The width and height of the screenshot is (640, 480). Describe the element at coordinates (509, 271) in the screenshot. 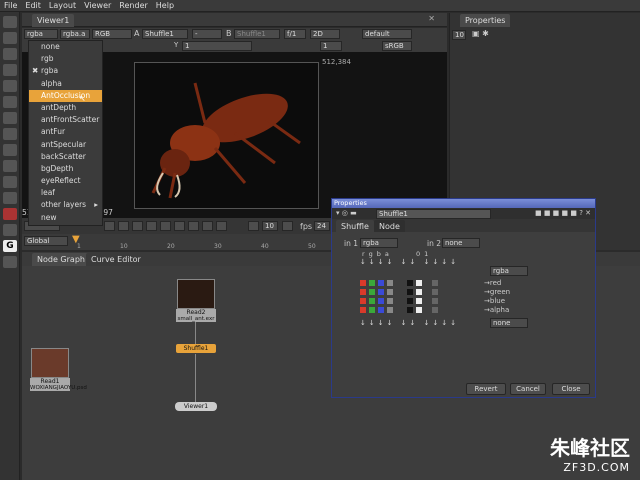

I see `out-layer-select: rgba` at that location.